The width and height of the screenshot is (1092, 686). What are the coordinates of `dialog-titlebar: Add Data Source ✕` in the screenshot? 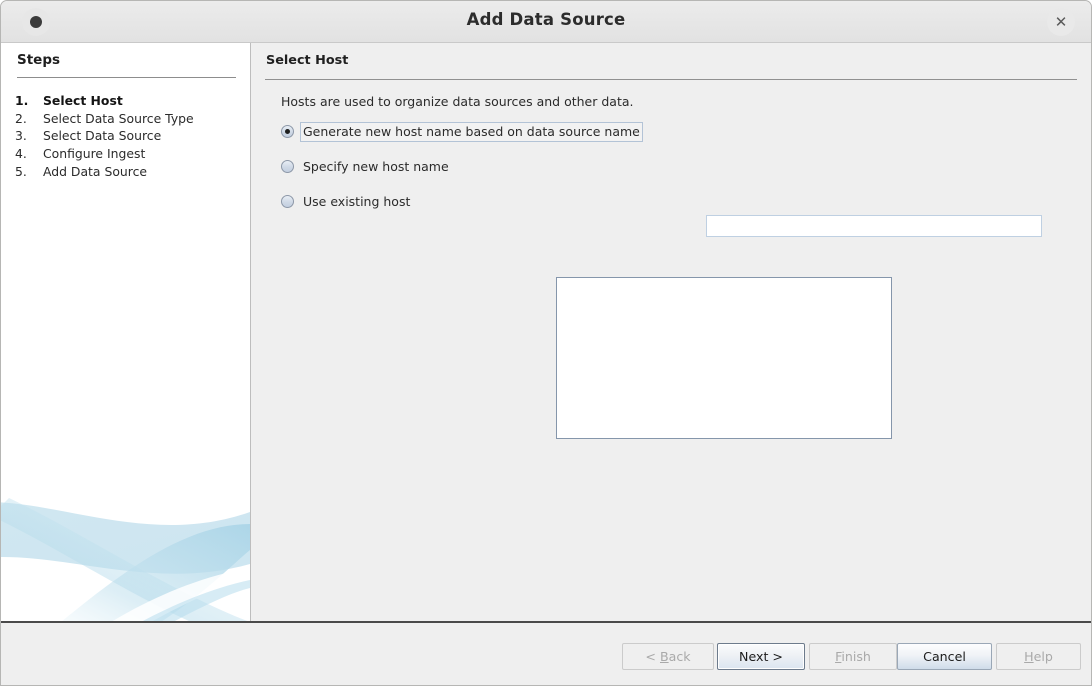 It's located at (546, 22).